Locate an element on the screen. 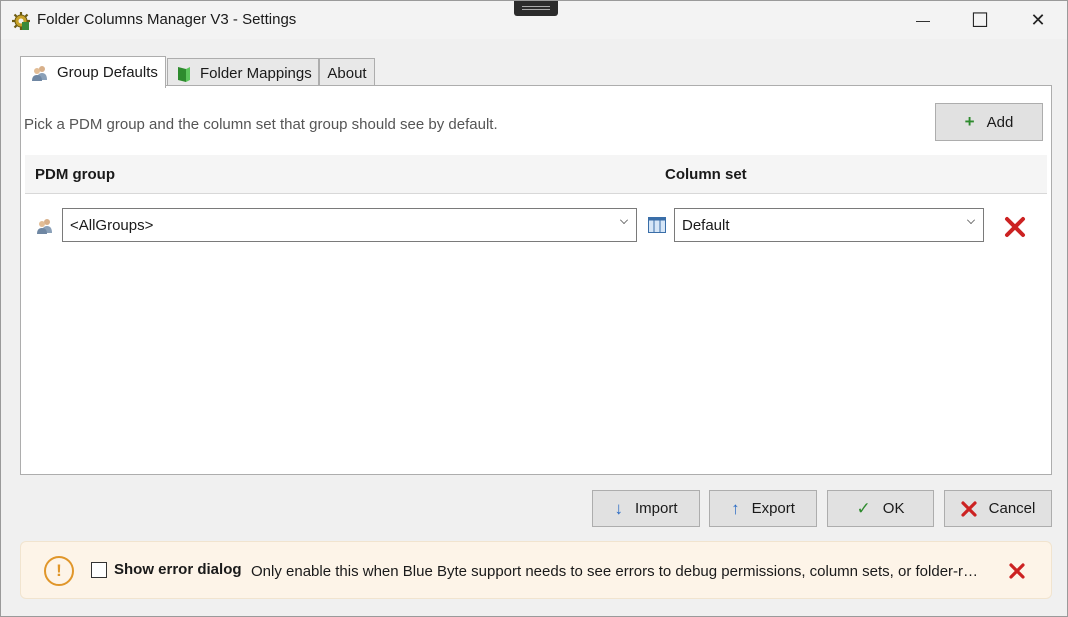  tab-label: Folder Mappings is located at coordinates (256, 73).